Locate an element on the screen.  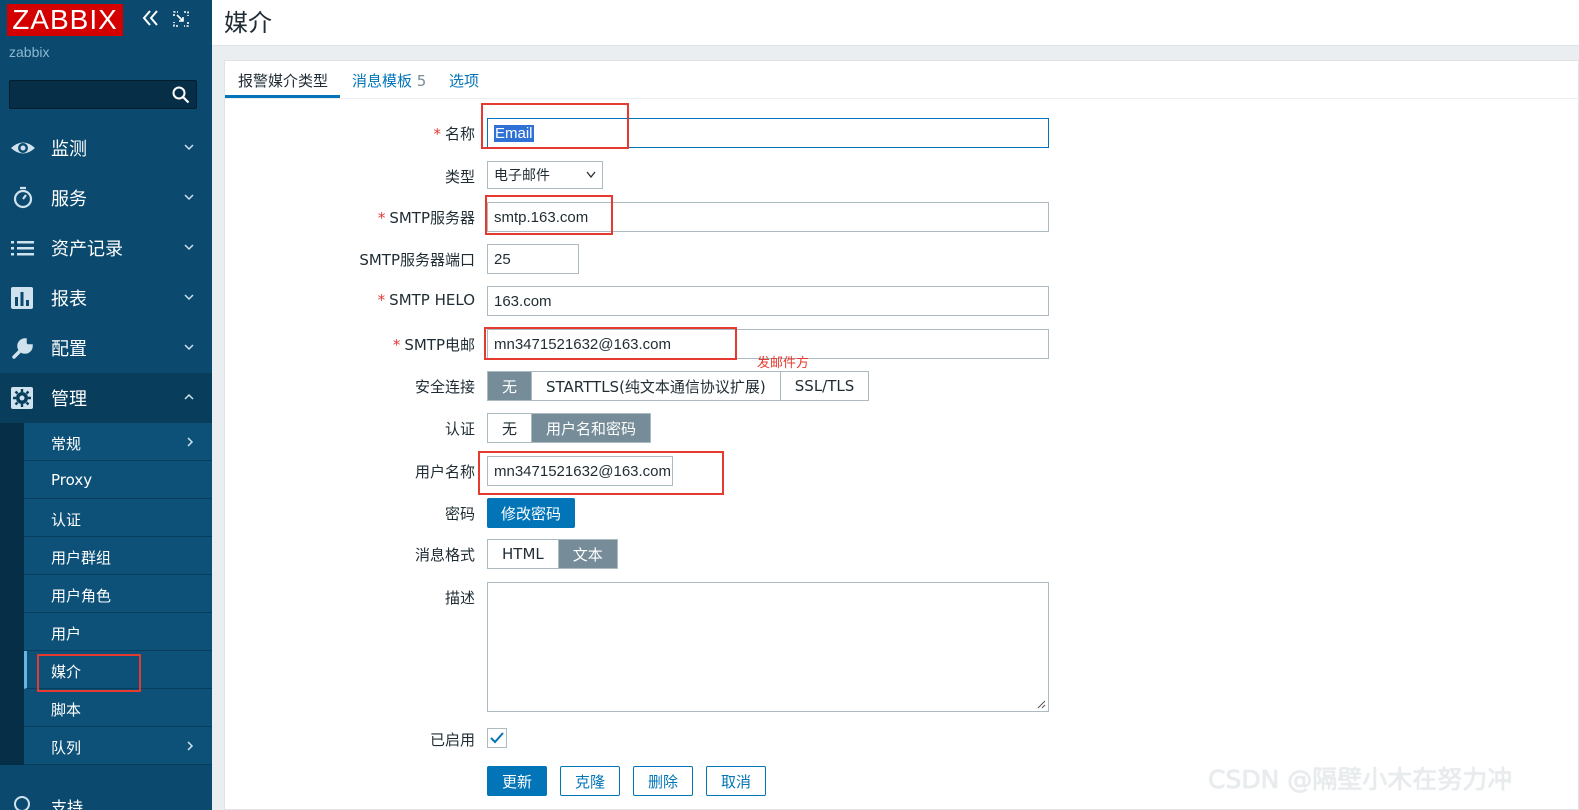
auth-option-none: 无 is located at coordinates (510, 428).